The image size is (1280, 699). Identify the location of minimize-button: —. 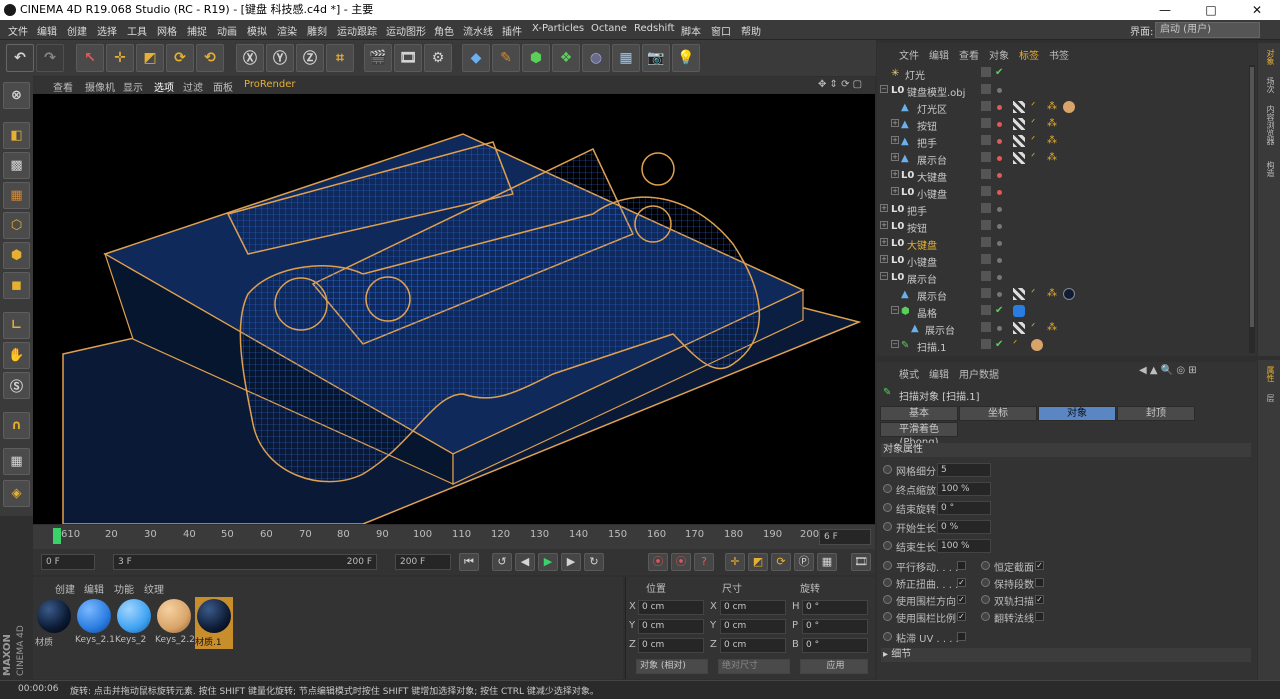
(1165, 10).